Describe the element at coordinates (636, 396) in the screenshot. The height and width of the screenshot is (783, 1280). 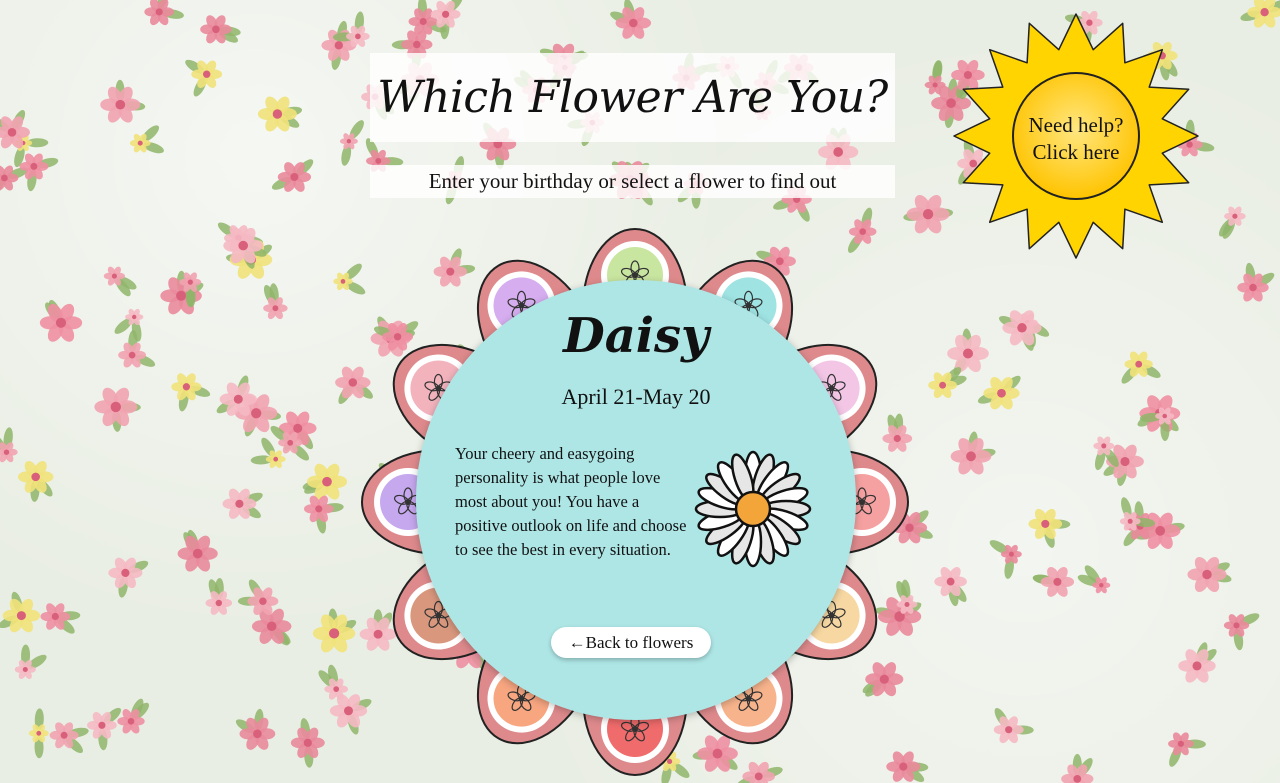
I see `flower-dates: April 21-May 20` at that location.